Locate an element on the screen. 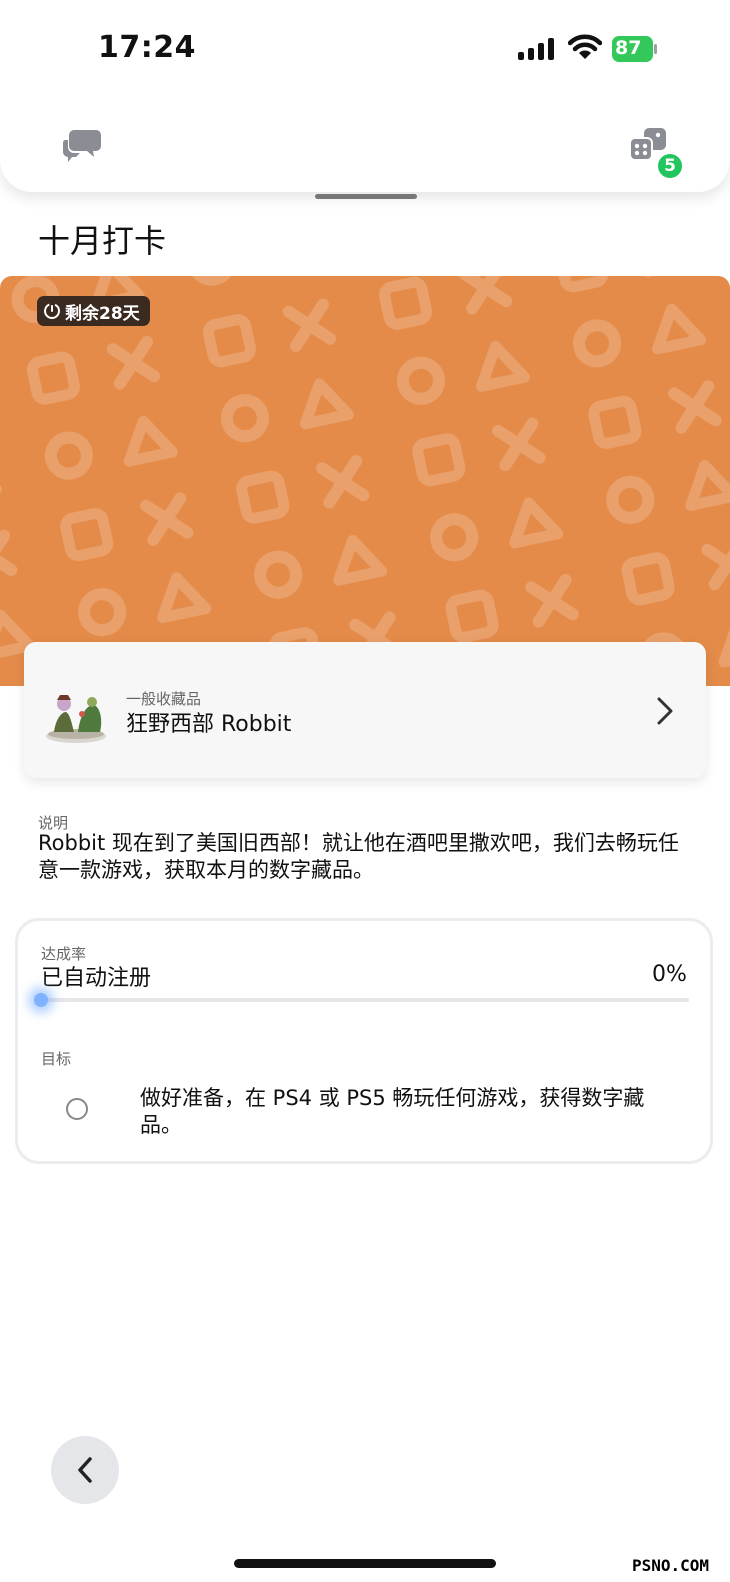  completion-rate-value: 0% is located at coordinates (669, 974).